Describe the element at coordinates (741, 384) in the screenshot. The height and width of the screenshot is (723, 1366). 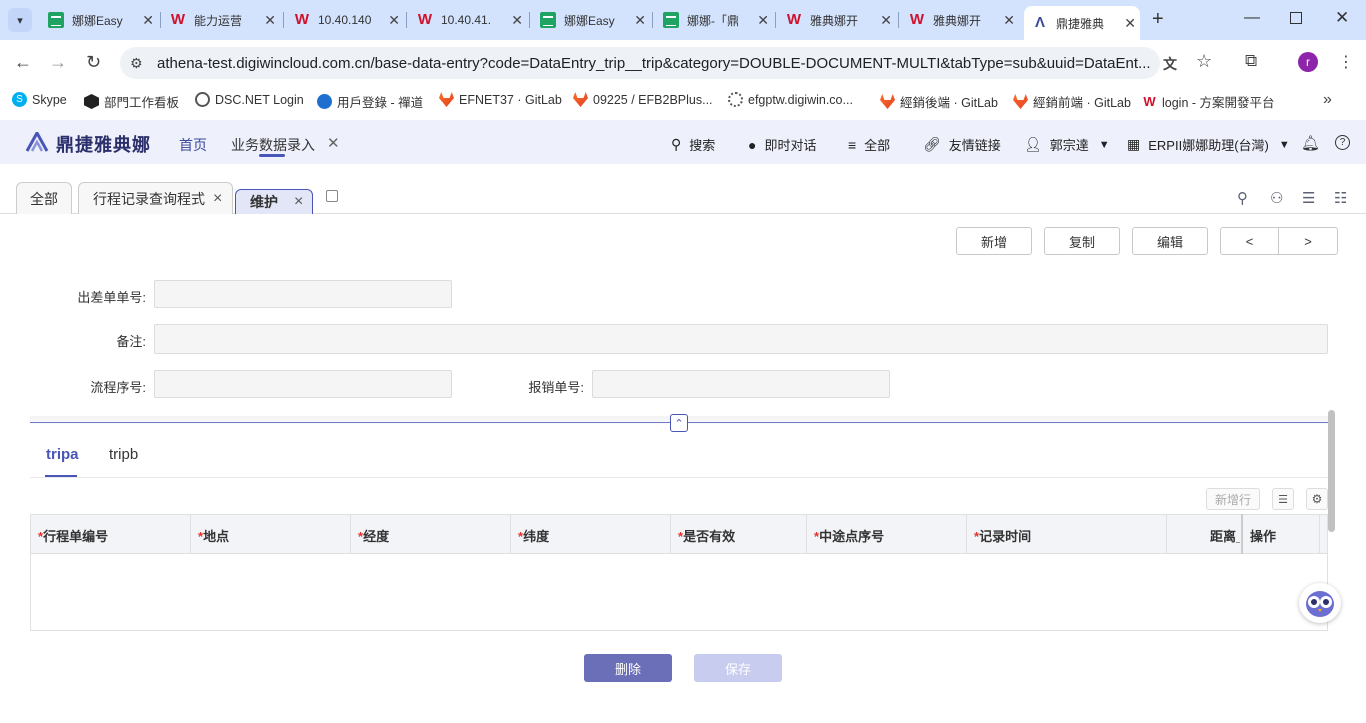
I see `reimburse-no-input` at that location.